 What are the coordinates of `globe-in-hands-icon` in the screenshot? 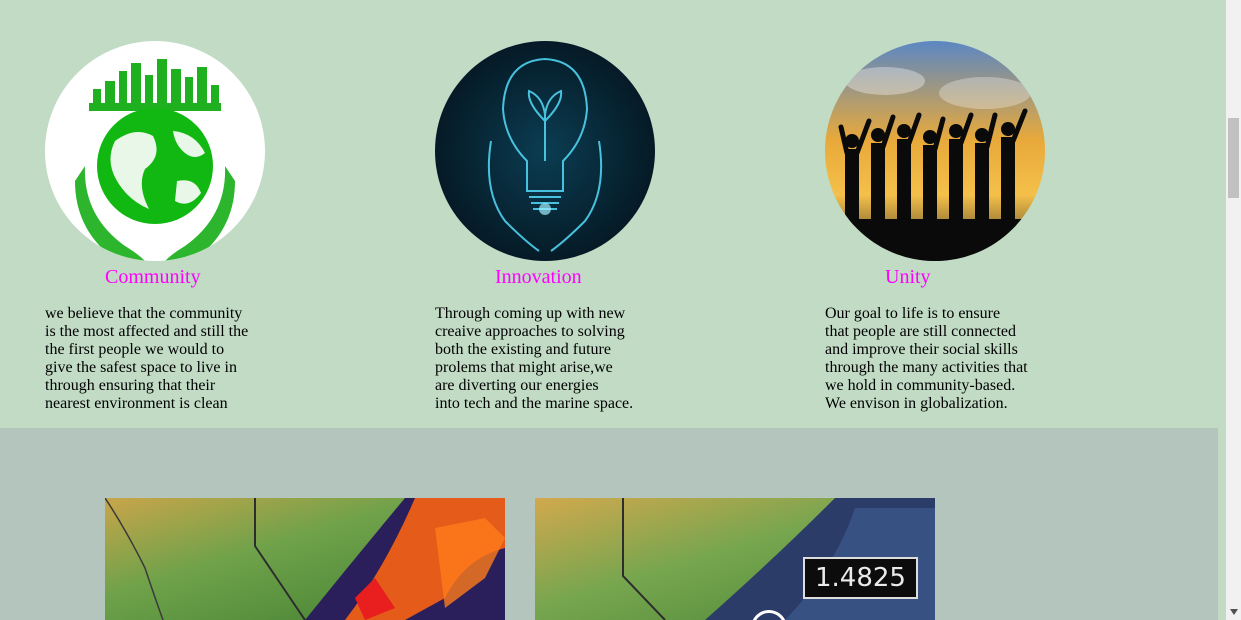 It's located at (155, 151).